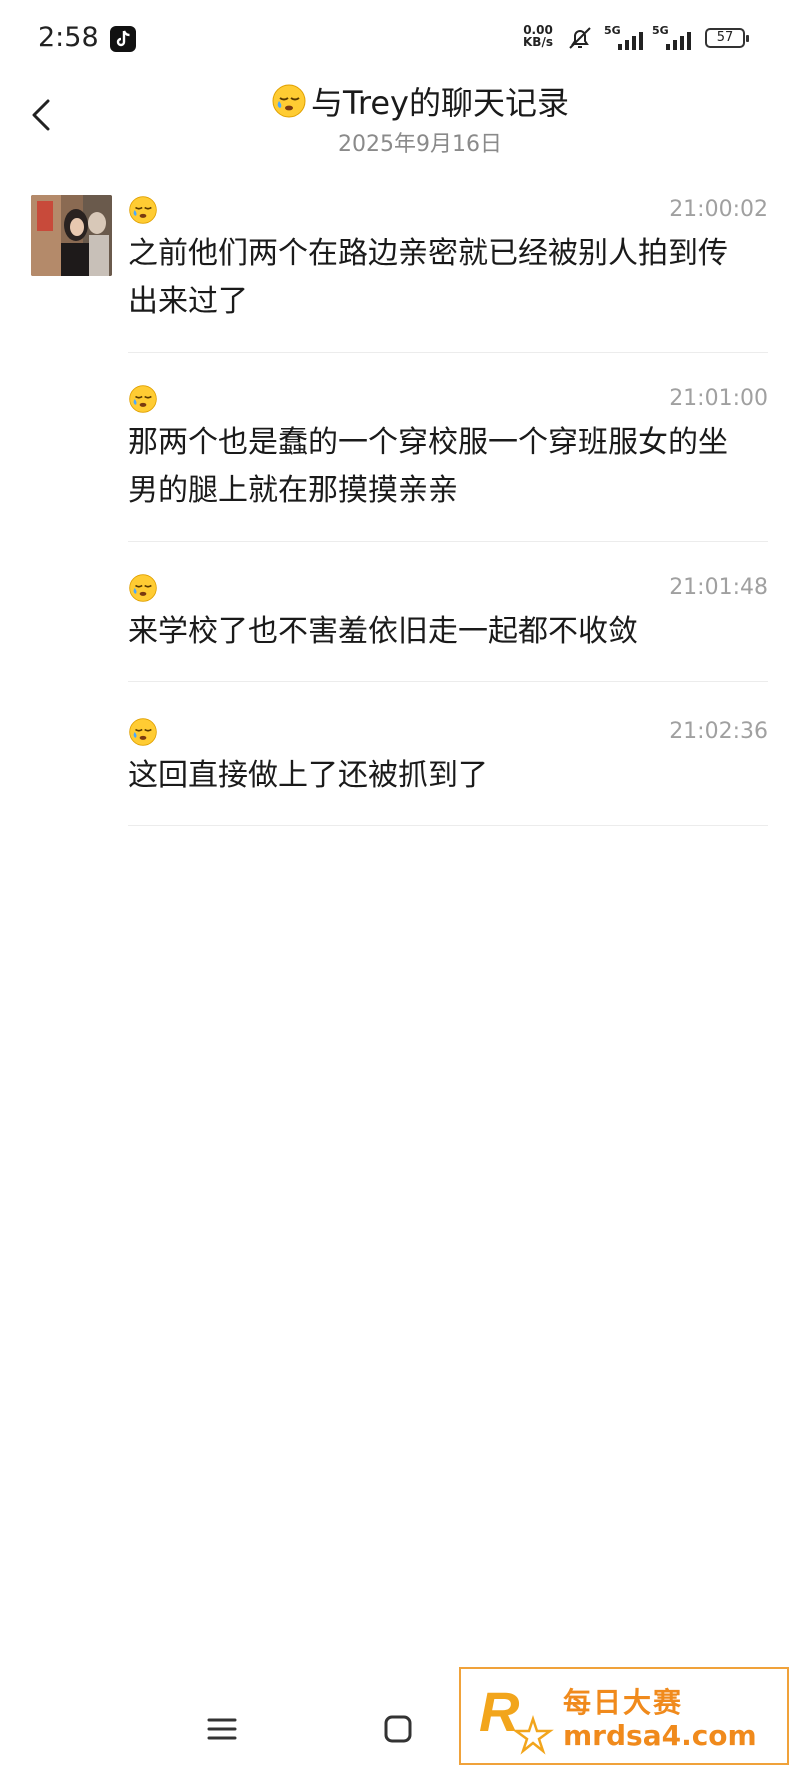 The height and width of the screenshot is (1778, 800). I want to click on watermark-url: mrdsa4.com, so click(660, 1735).